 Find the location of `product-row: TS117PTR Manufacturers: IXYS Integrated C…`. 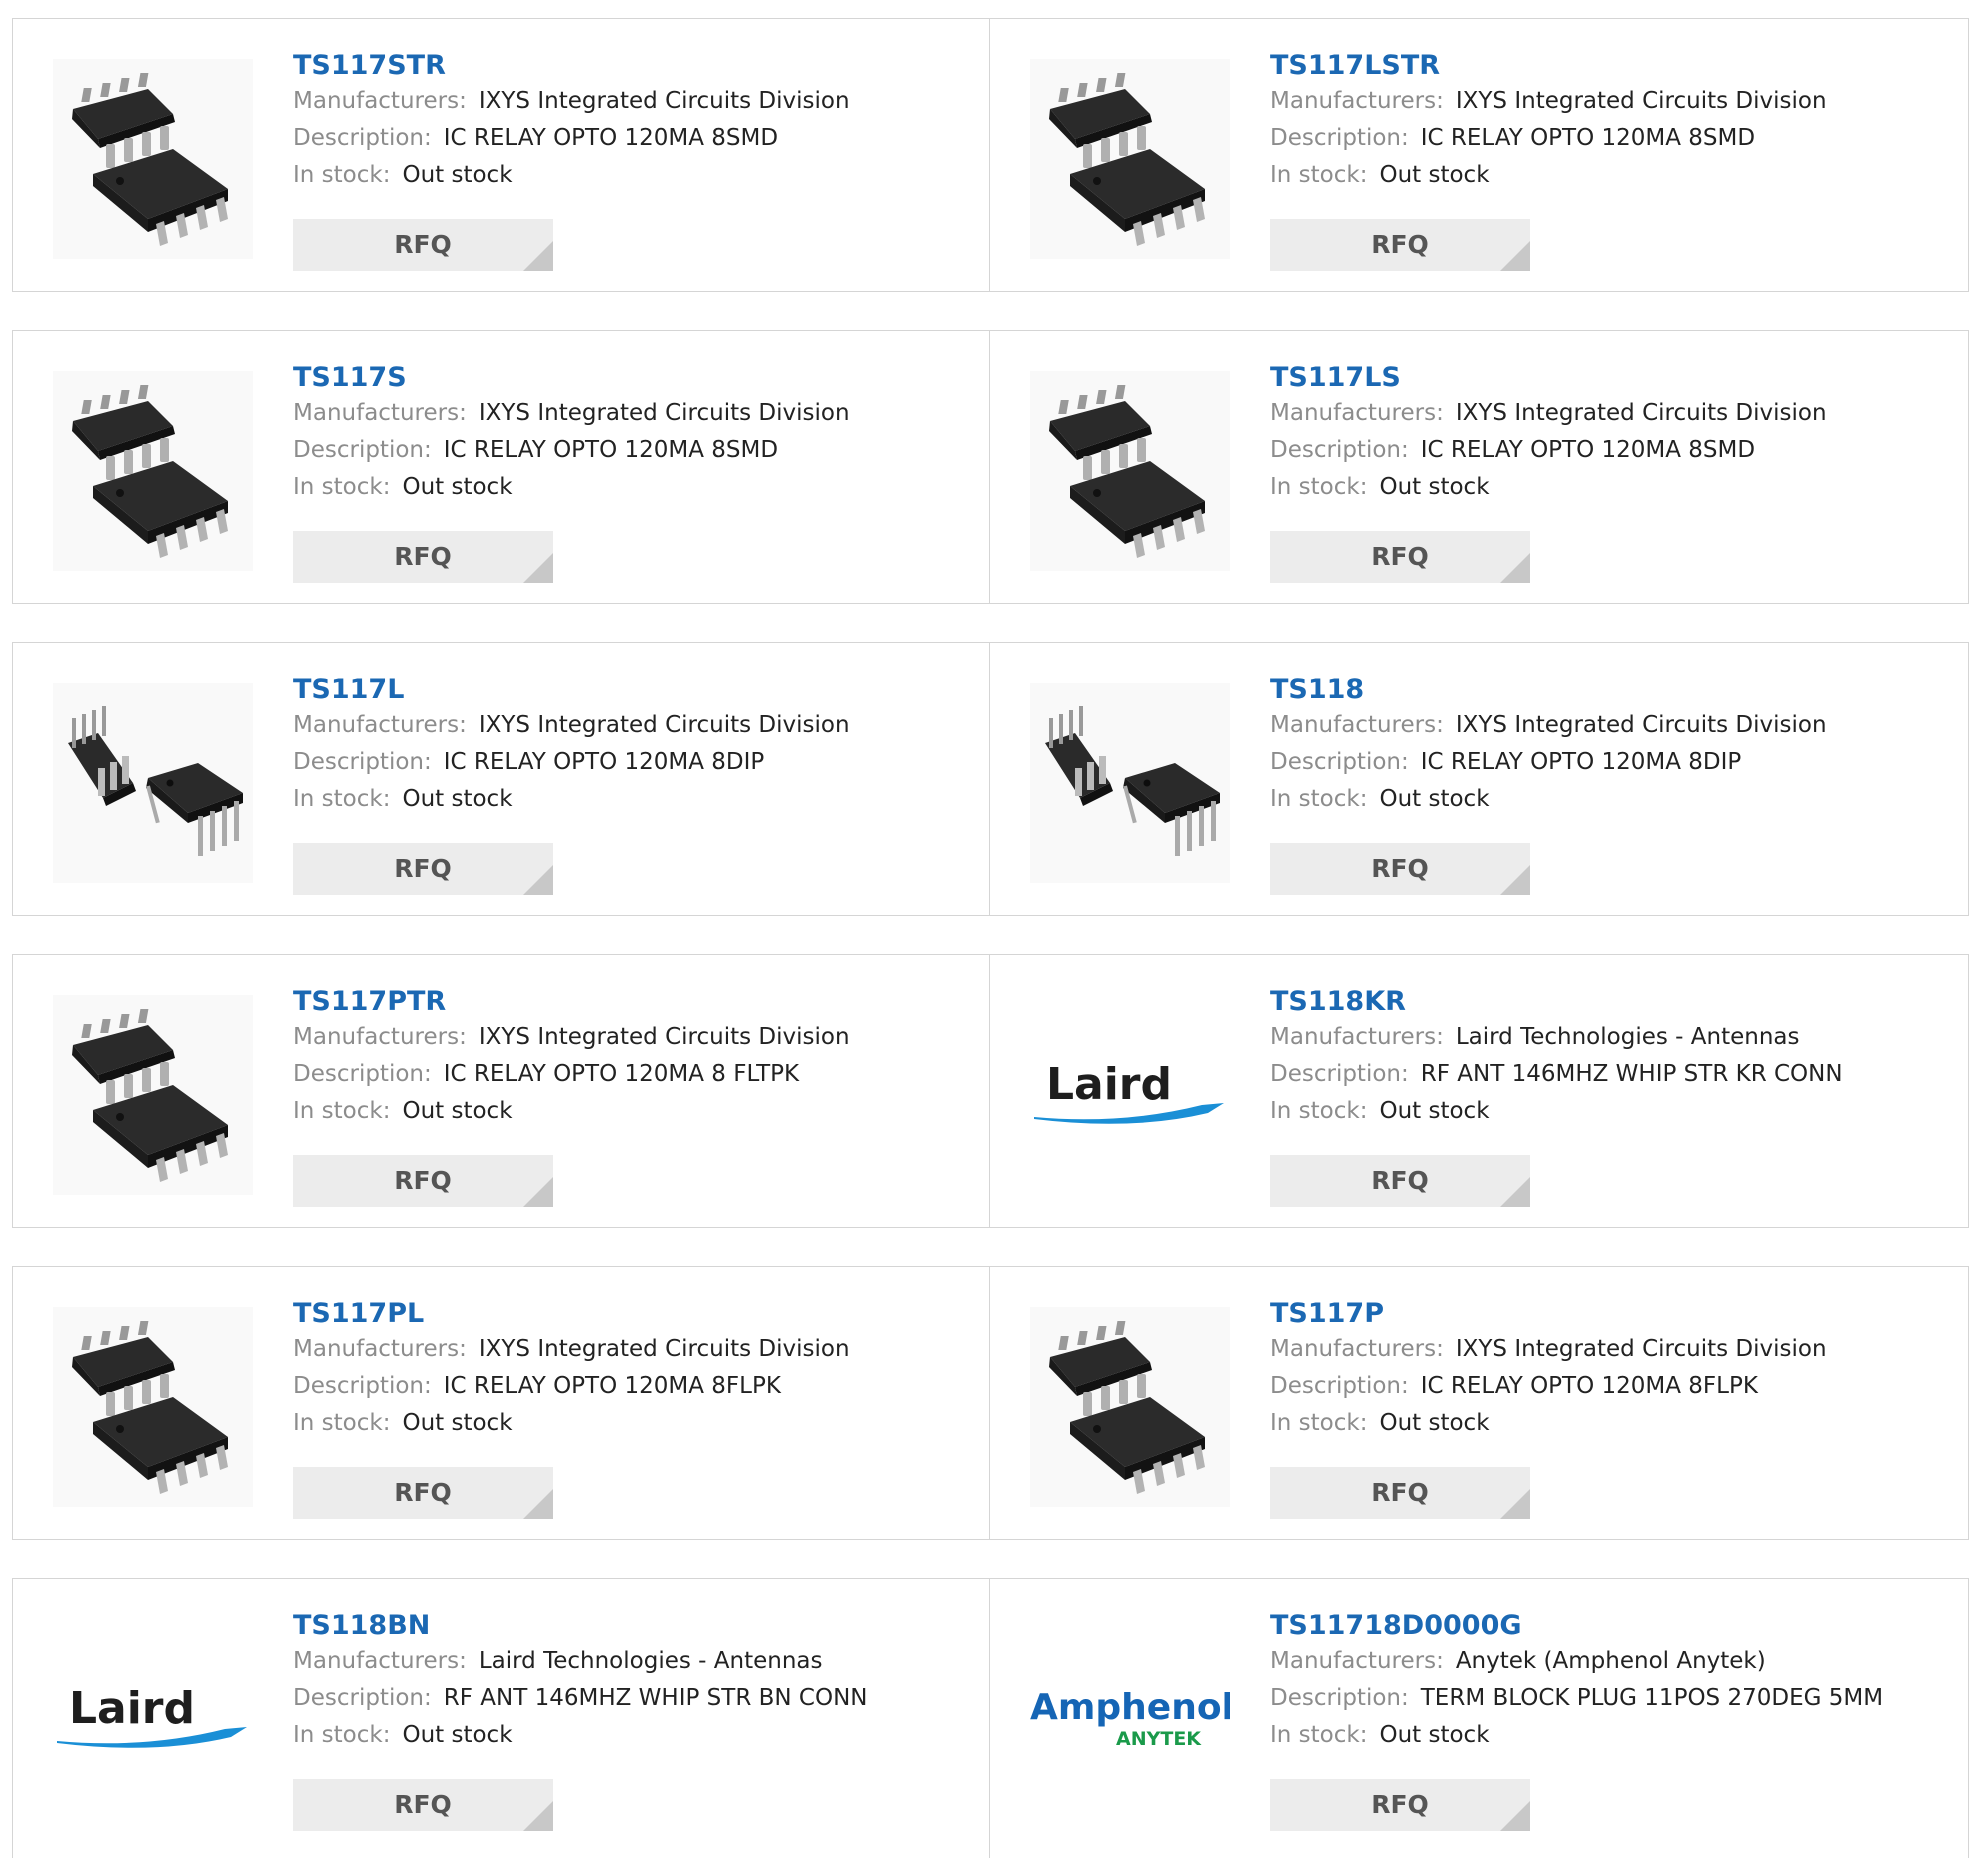

product-row: TS117PTR Manufacturers: IXYS Integrated C… is located at coordinates (990, 1091).